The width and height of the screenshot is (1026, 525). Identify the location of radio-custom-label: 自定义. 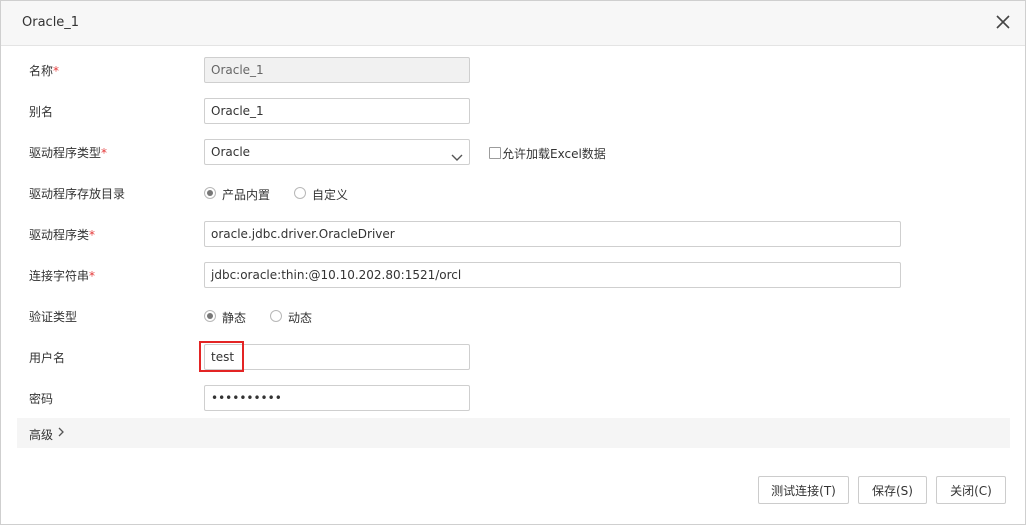
(330, 195).